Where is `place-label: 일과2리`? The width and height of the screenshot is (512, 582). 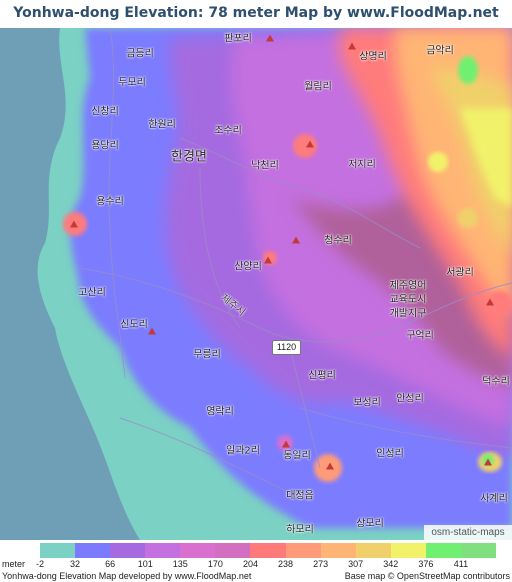 place-label: 일과2리 is located at coordinates (243, 449).